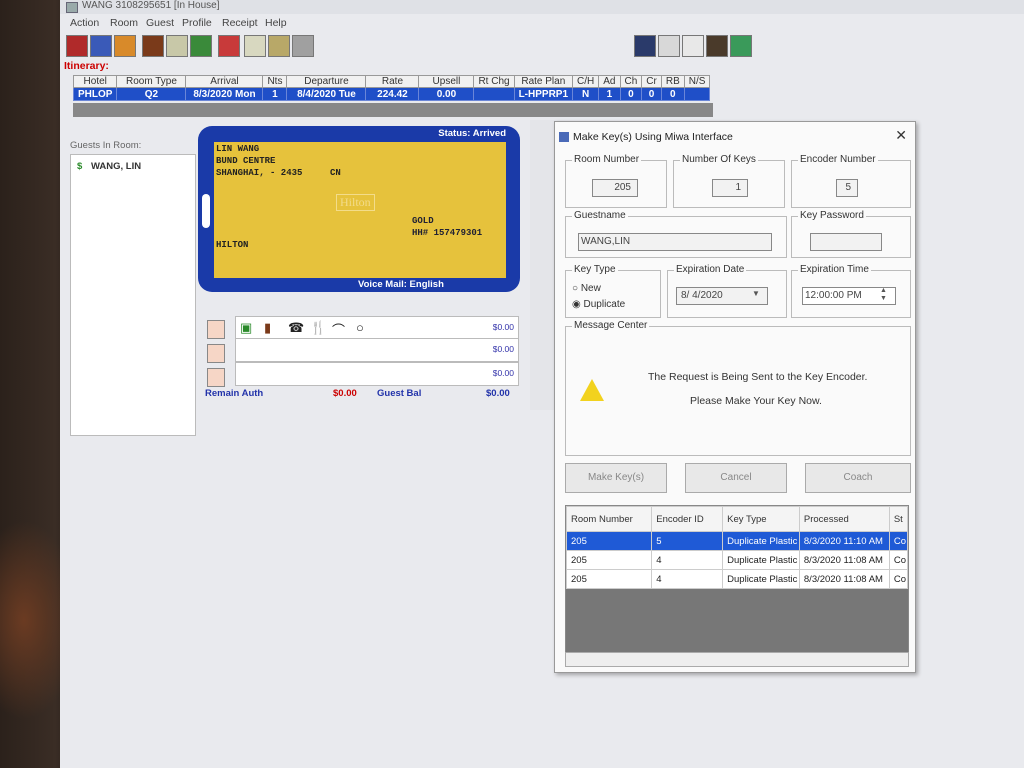  What do you see at coordinates (669, 46) in the screenshot?
I see `chart-icon` at bounding box center [669, 46].